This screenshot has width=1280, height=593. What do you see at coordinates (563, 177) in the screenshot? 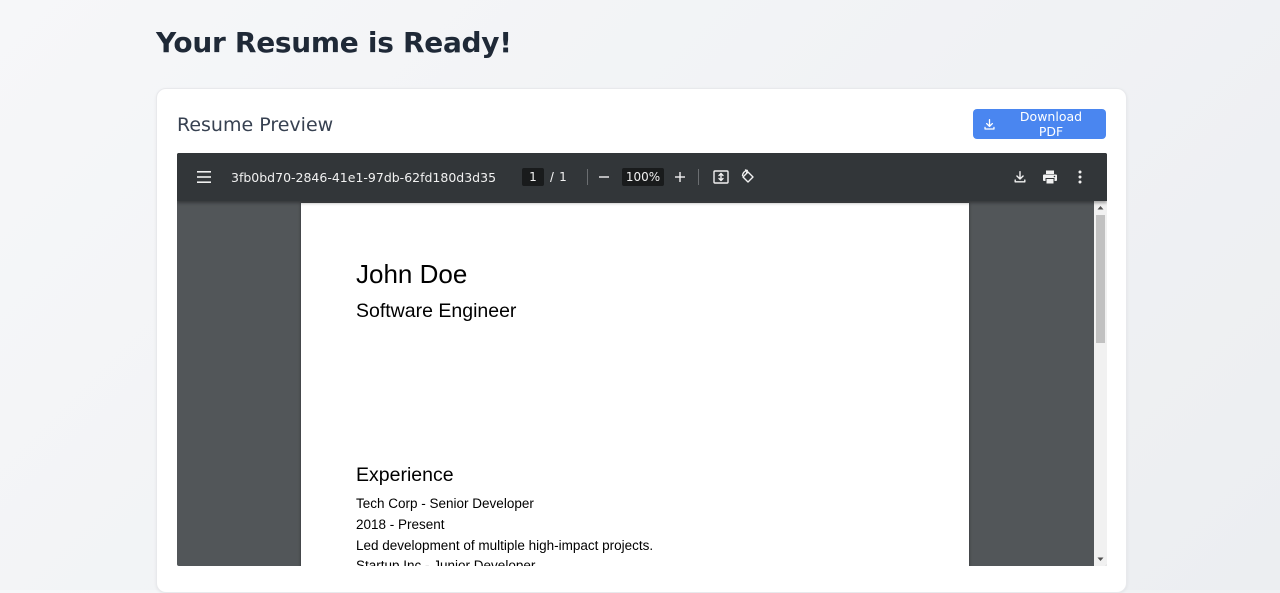
I see `page-total: 1` at bounding box center [563, 177].